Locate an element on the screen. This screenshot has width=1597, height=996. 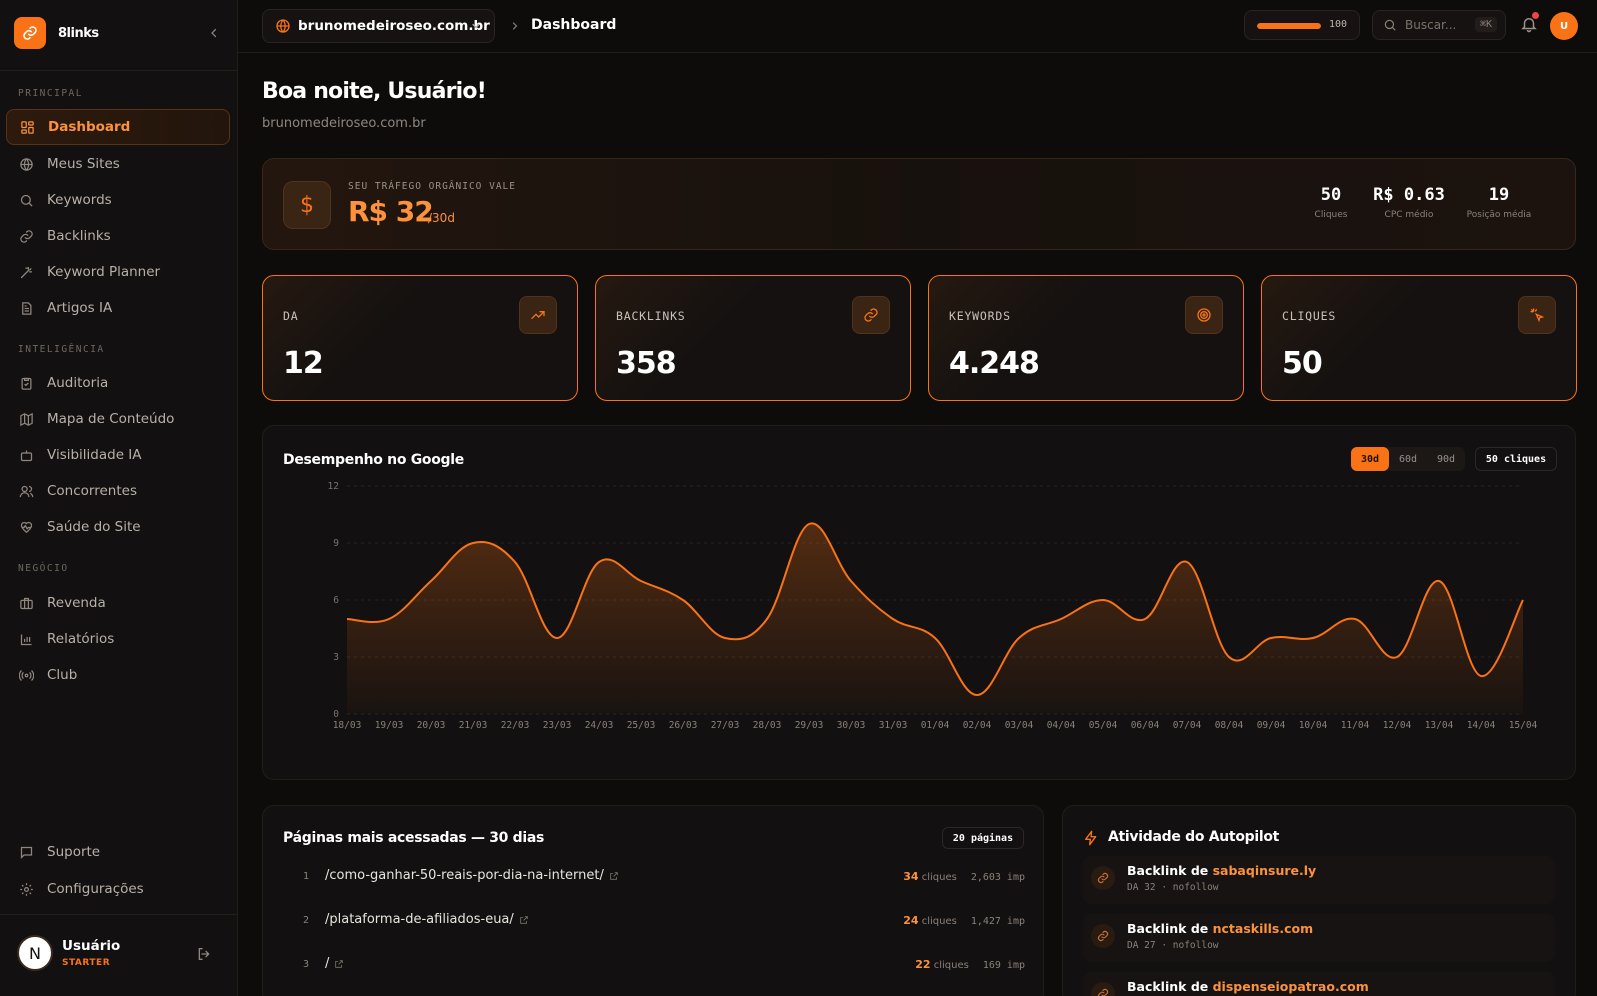
traffic-stat-posicao: 19 Posição média is located at coordinates (1499, 202).